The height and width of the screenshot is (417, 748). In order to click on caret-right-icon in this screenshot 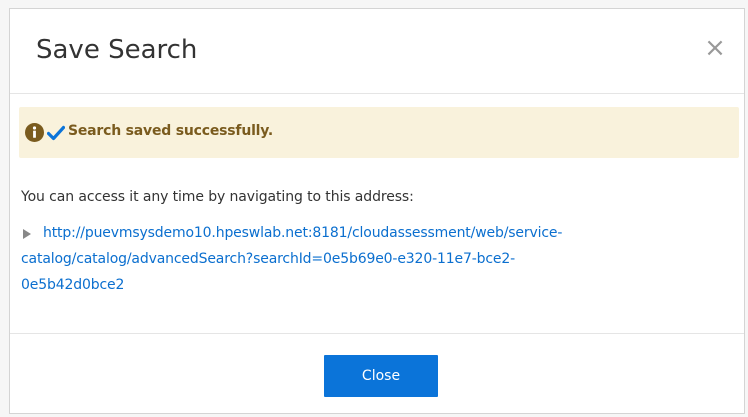, I will do `click(27, 234)`.